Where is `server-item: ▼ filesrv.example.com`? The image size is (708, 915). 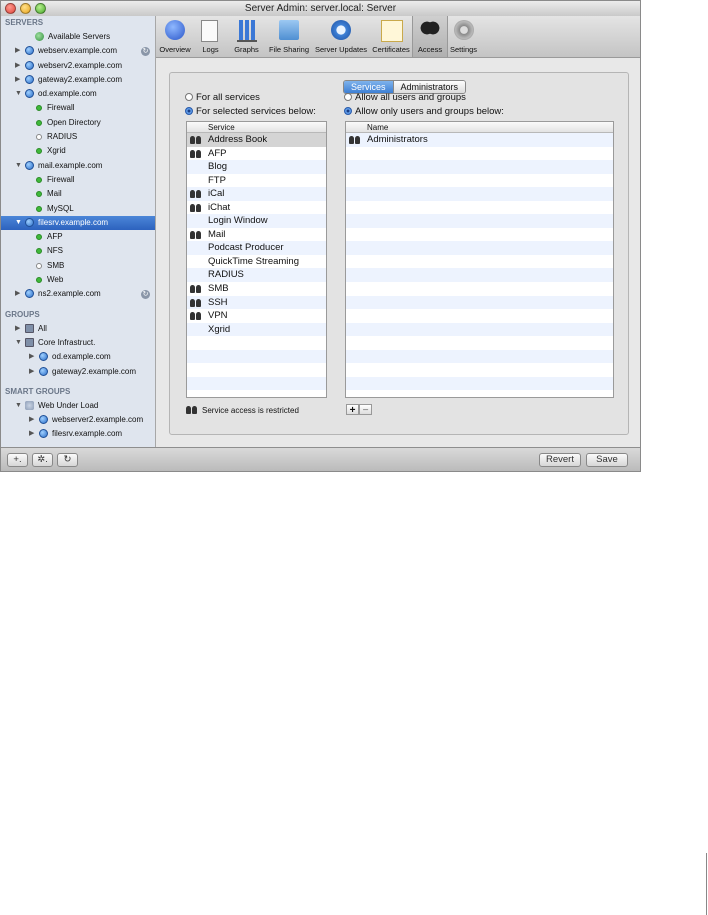
server-item: ▼ filesrv.example.com is located at coordinates (78, 223).